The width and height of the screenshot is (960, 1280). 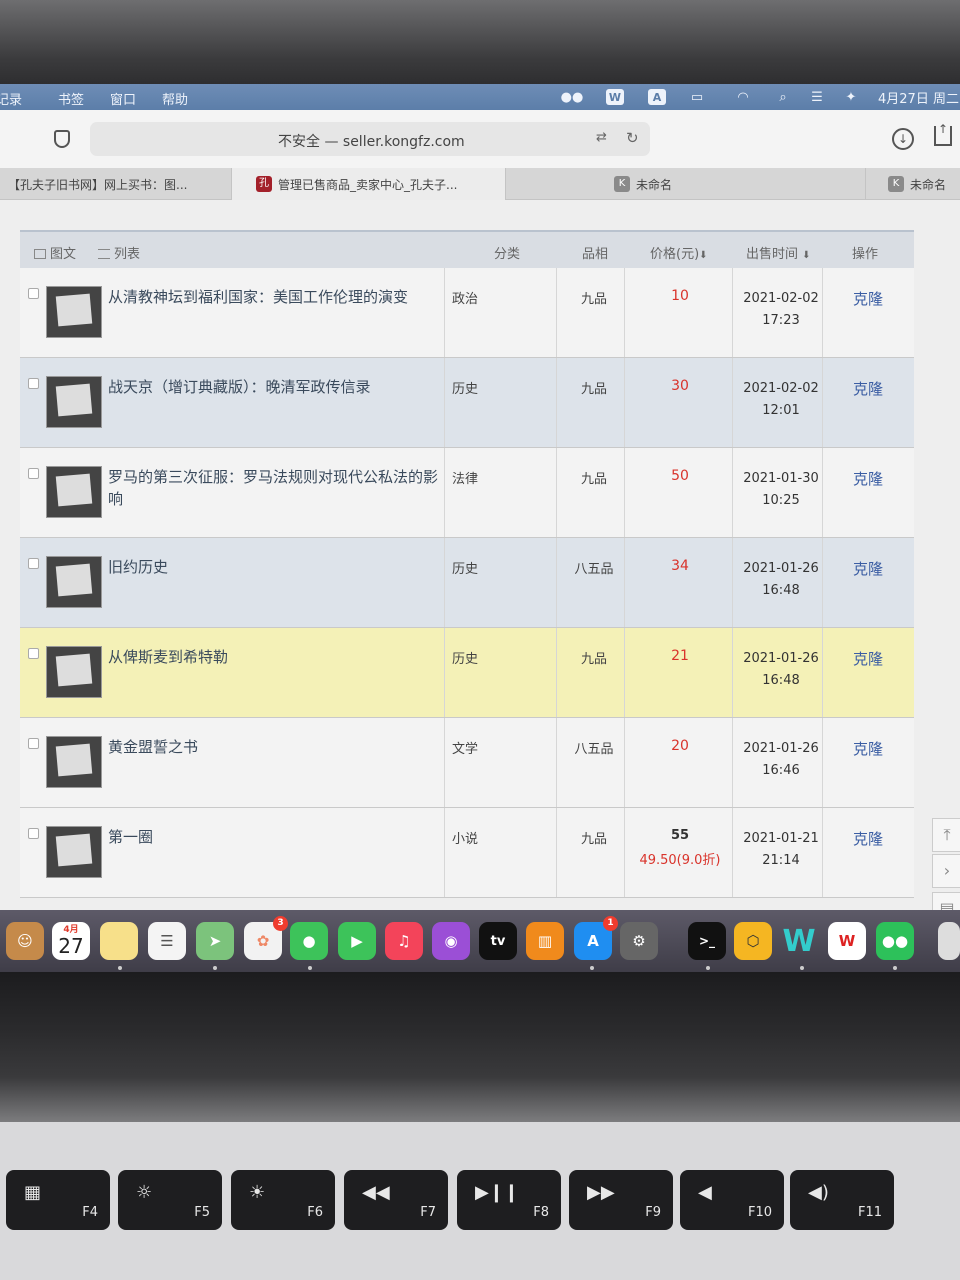 What do you see at coordinates (266, 938) in the screenshot?
I see `photos-icon: ✿ 3` at bounding box center [266, 938].